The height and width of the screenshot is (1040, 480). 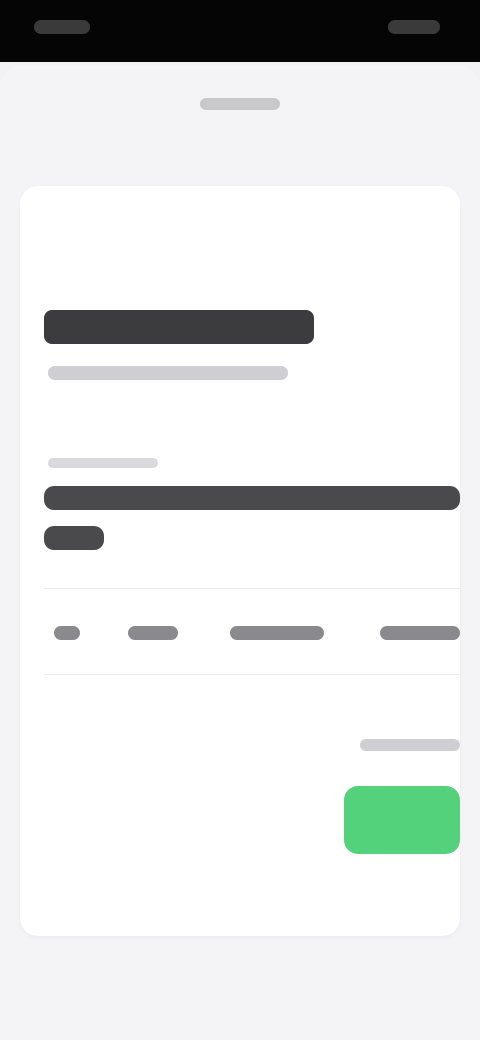 What do you see at coordinates (103, 463) in the screenshot?
I see `field-label` at bounding box center [103, 463].